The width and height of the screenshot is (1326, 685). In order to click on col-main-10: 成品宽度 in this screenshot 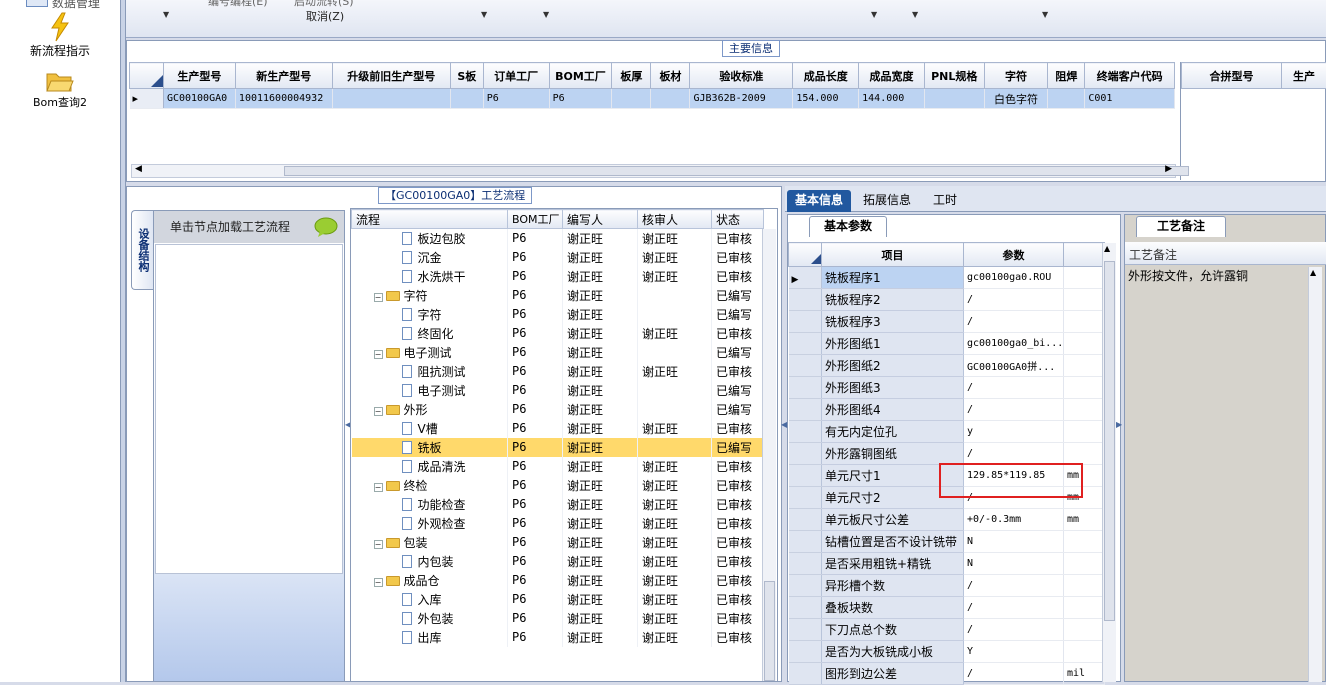, I will do `click(892, 76)`.